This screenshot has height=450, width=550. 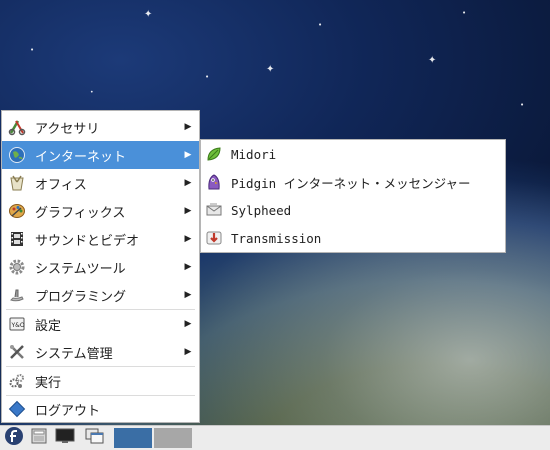 I want to click on menu-item-label: プログラミング, so click(x=81, y=297).